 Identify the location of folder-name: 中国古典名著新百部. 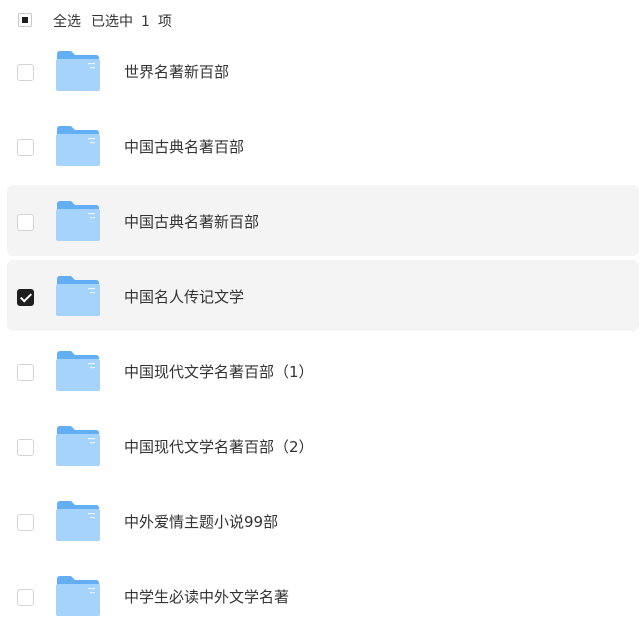
(191, 222).